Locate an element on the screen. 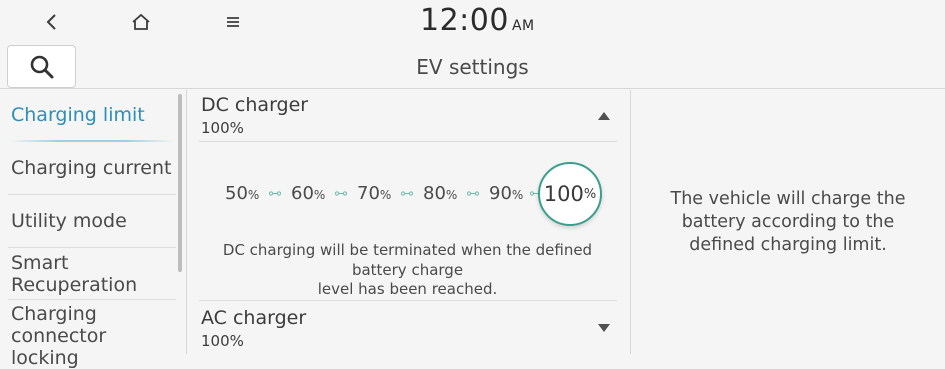 This screenshot has height=369, width=945. home-icon is located at coordinates (141, 21).